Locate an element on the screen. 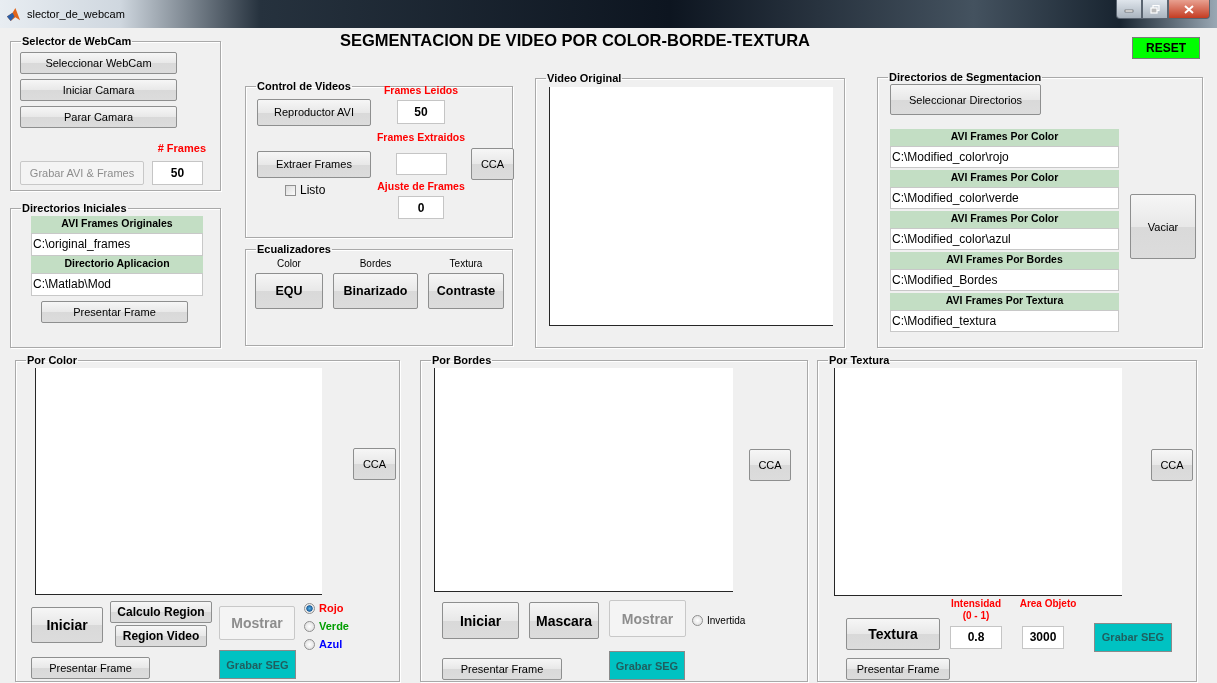 The width and height of the screenshot is (1217, 683). path-field: C:\Modified_color\rojo is located at coordinates (1004, 157).